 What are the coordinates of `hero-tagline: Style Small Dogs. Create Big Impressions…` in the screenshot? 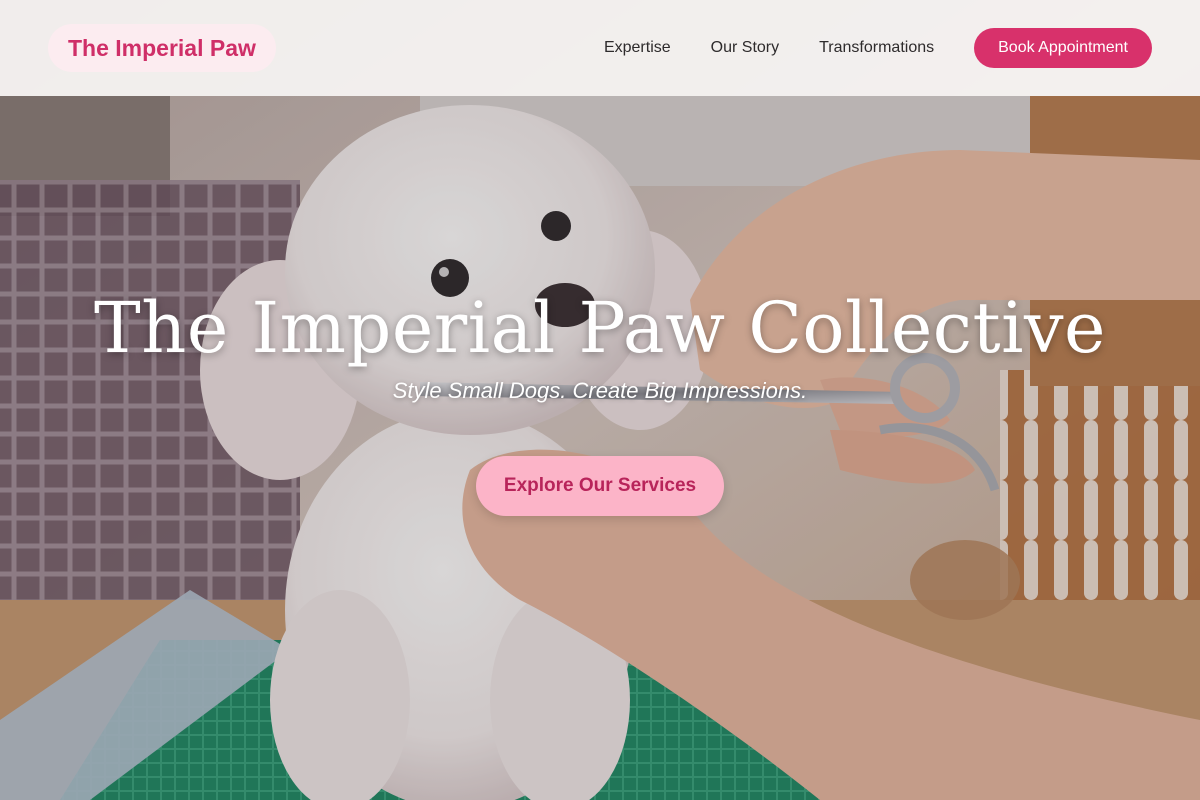 It's located at (600, 390).